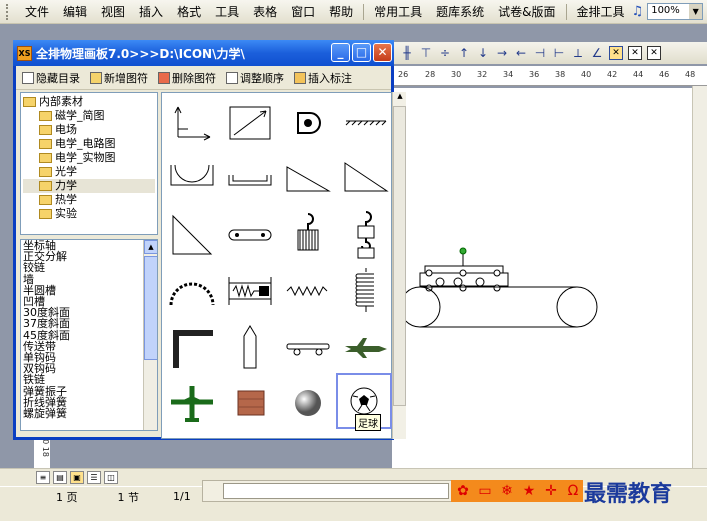 The height and width of the screenshot is (521, 707). What do you see at coordinates (250, 179) in the screenshot?
I see `groove-icon` at bounding box center [250, 179].